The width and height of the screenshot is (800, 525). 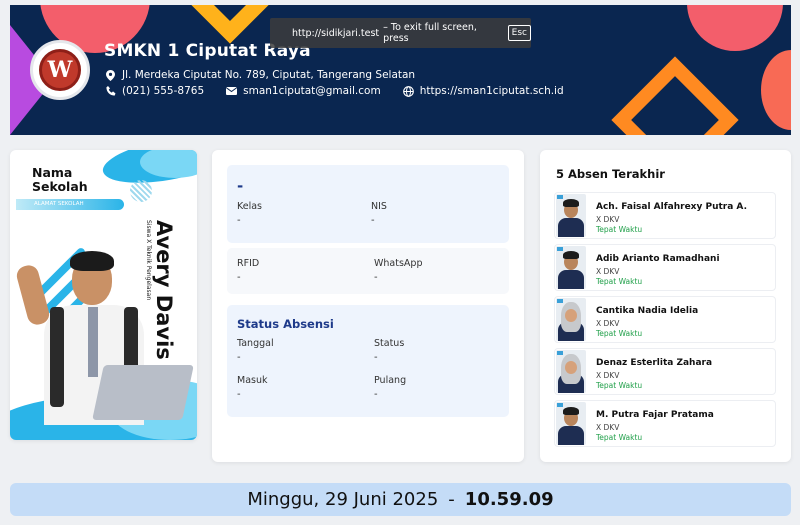 I want to click on nis-value: -, so click(x=373, y=220).